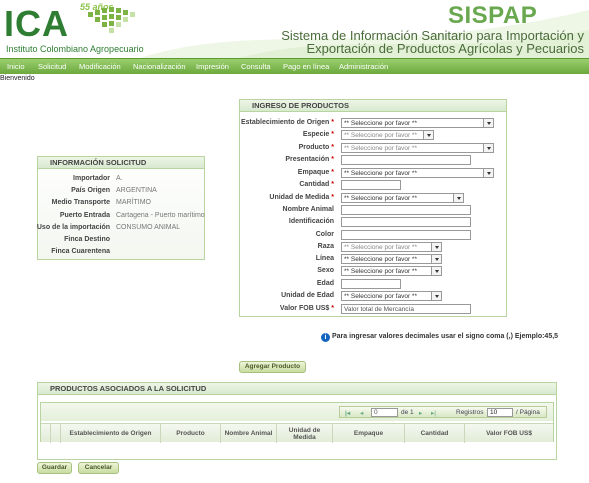 Image resolution: width=589 pixels, height=483 pixels. I want to click on info-value-puerto-entrada: Cartagena - Puerto marítimo, so click(160, 215).